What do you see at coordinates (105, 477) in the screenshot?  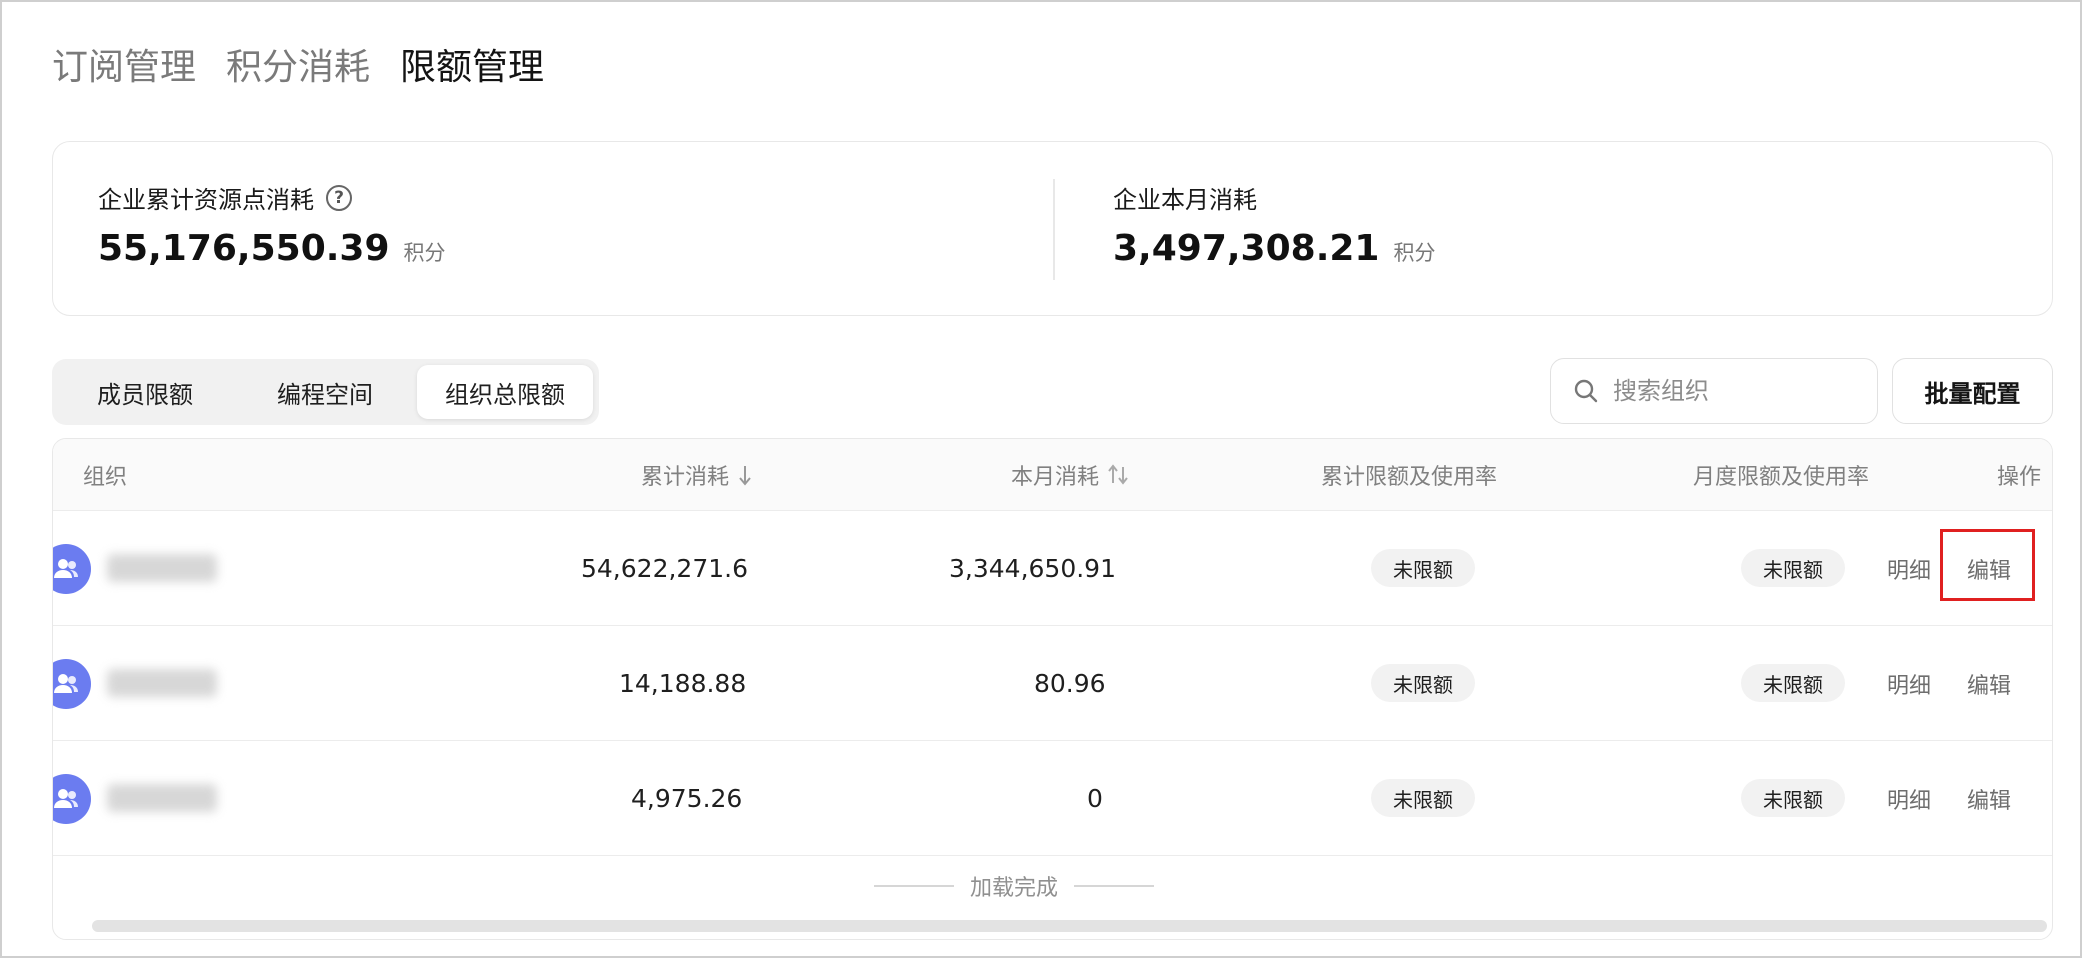 I see `col-org-label: 组织` at bounding box center [105, 477].